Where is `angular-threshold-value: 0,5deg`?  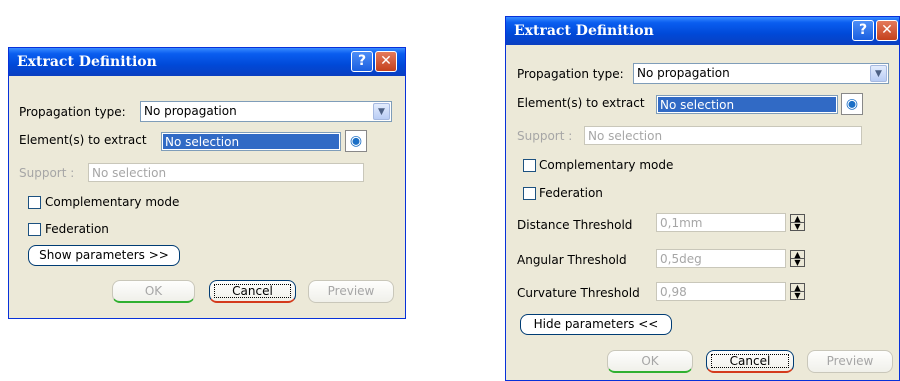
angular-threshold-value: 0,5deg is located at coordinates (681, 259).